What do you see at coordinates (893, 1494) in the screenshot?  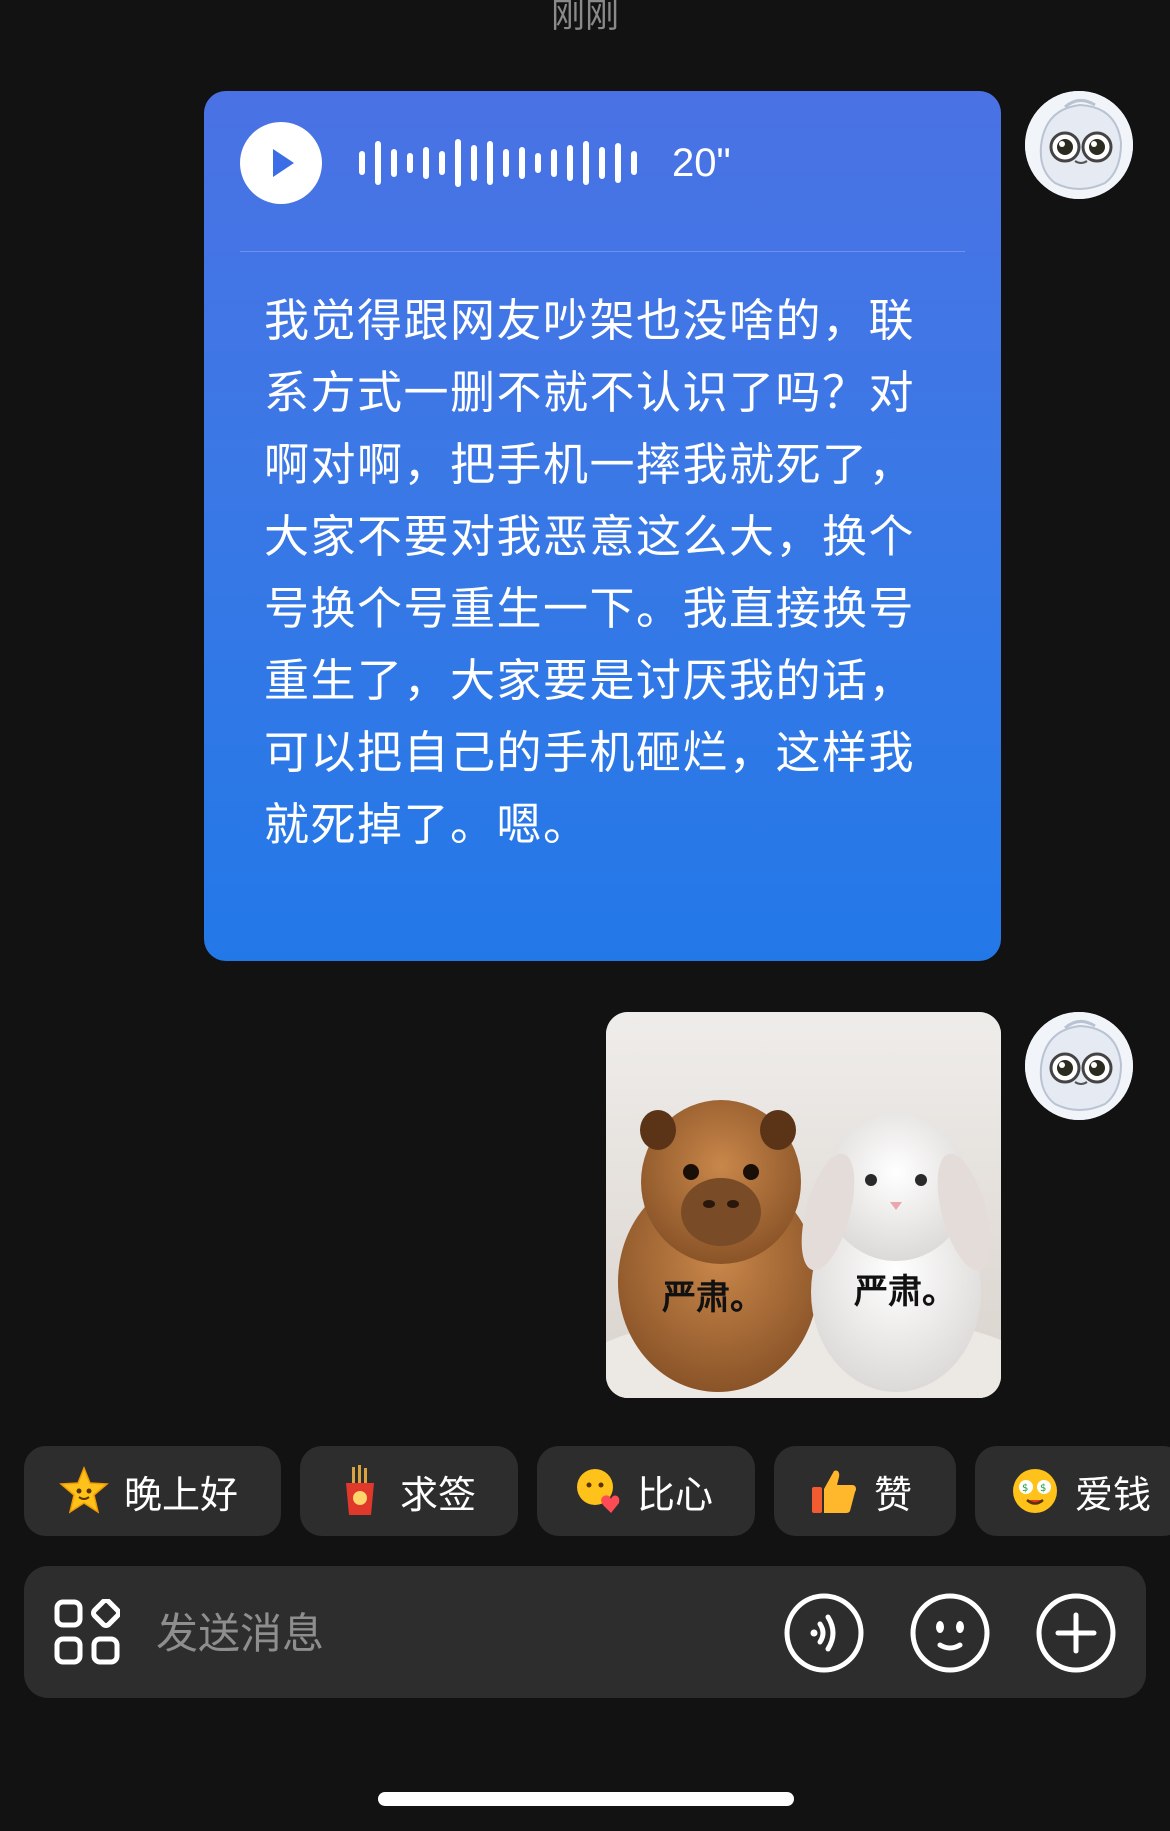 I see `quick-reply-label: 赞` at bounding box center [893, 1494].